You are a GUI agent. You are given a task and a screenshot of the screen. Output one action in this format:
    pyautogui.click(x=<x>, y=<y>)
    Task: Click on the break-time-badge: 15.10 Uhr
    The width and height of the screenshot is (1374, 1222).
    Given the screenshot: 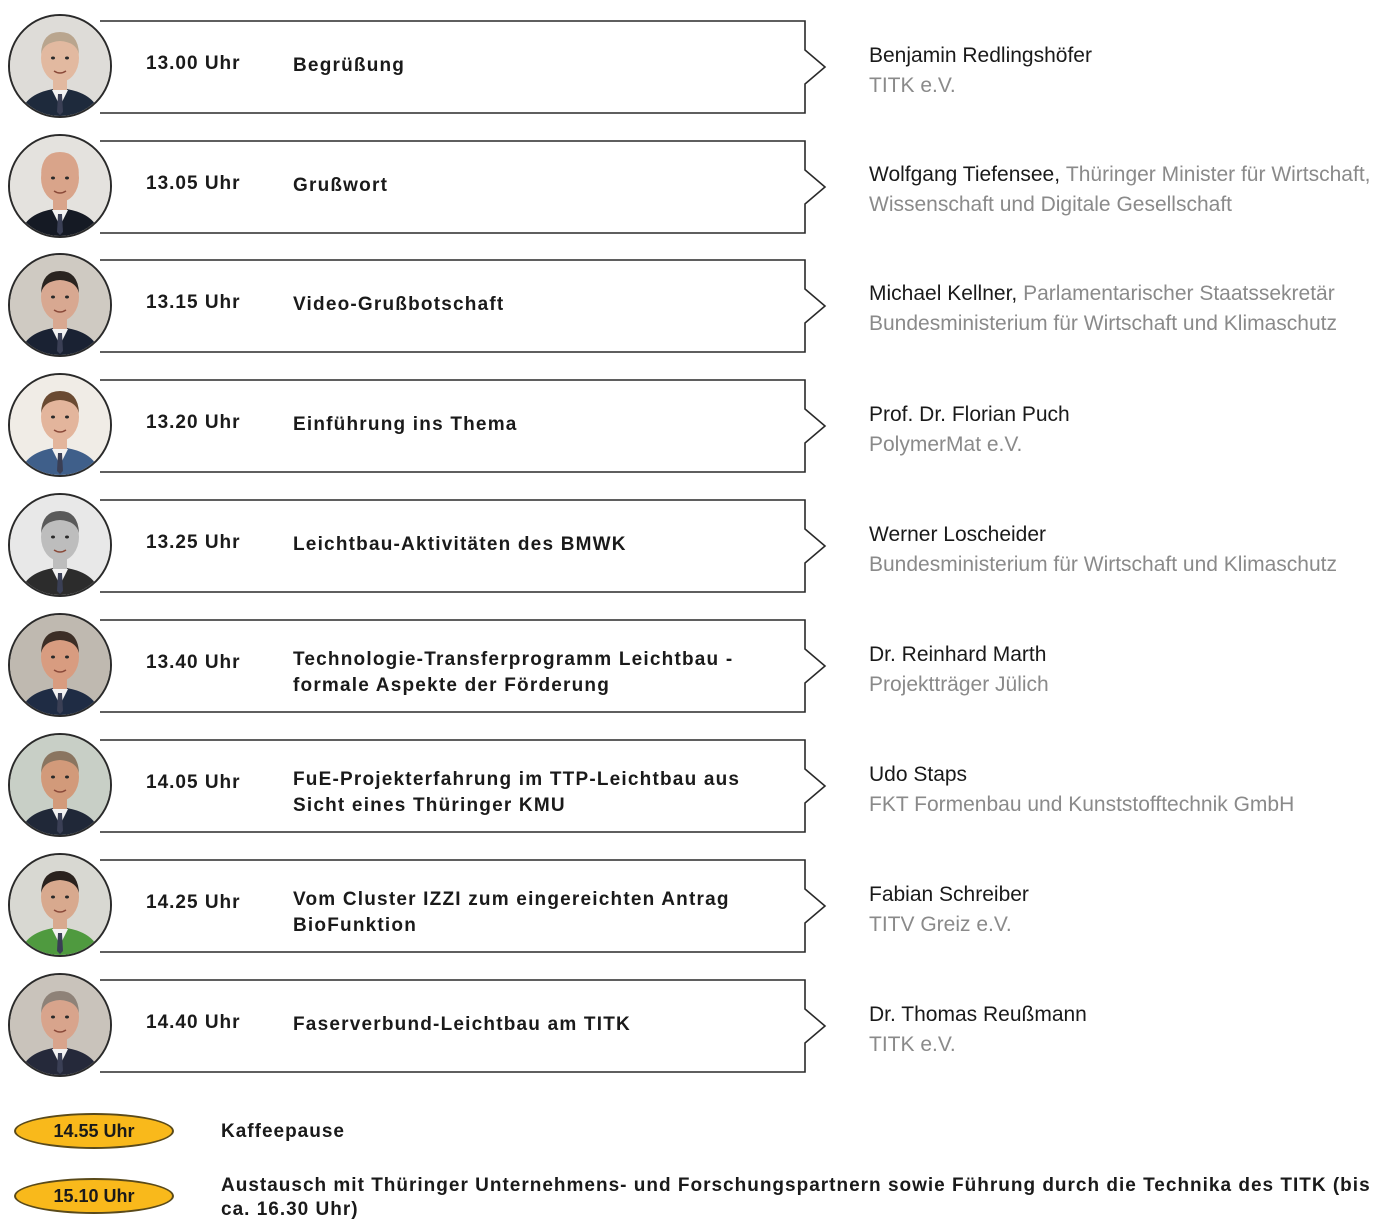 What is the action you would take?
    pyautogui.click(x=94, y=1196)
    